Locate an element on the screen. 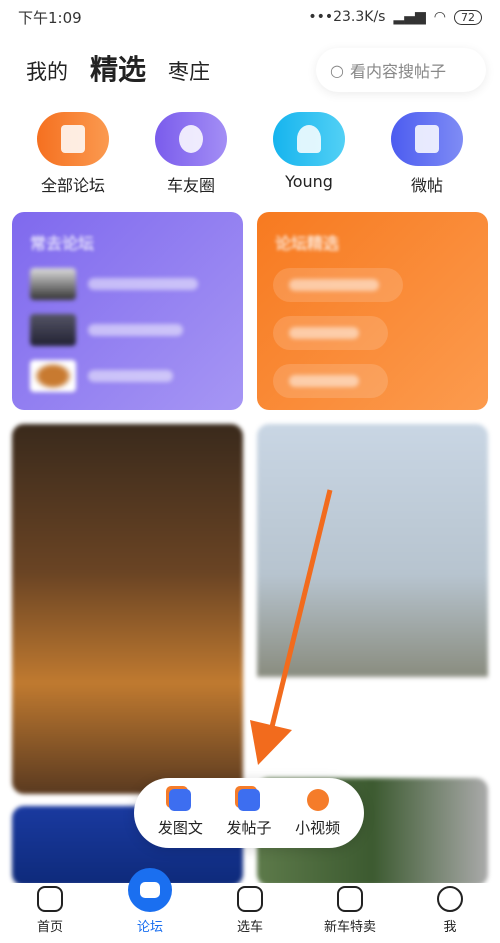 The height and width of the screenshot is (943, 500). quick-label: 微帖 is located at coordinates (426, 185).